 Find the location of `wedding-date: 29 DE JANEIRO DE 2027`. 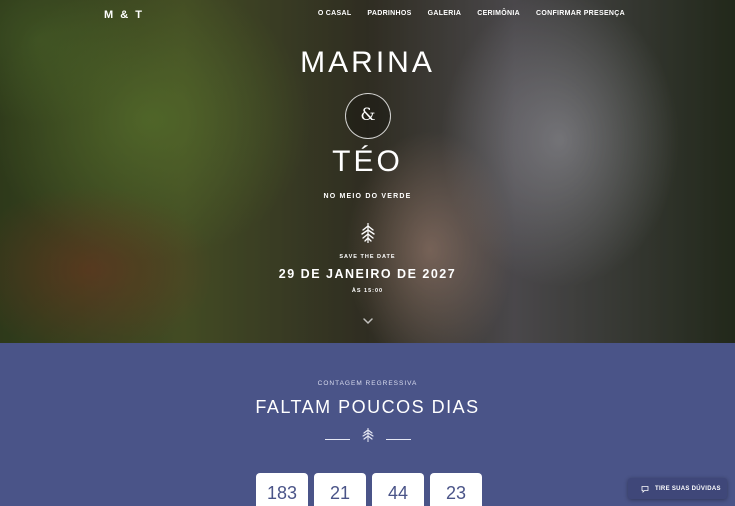

wedding-date: 29 DE JANEIRO DE 2027 is located at coordinates (367, 274).